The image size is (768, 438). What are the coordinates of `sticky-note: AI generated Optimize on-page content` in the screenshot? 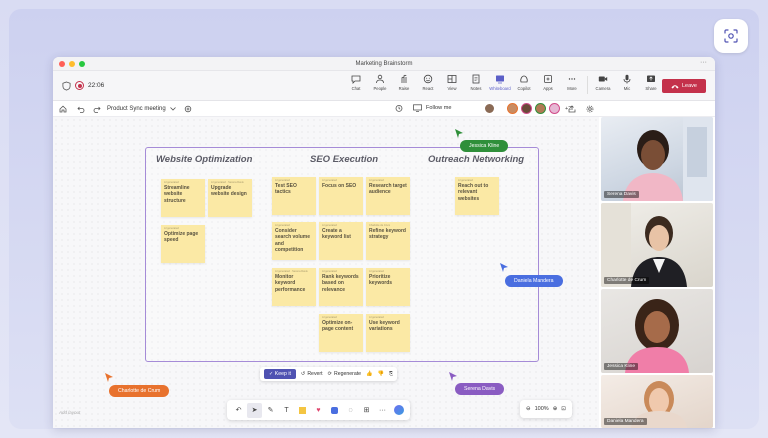 It's located at (341, 333).